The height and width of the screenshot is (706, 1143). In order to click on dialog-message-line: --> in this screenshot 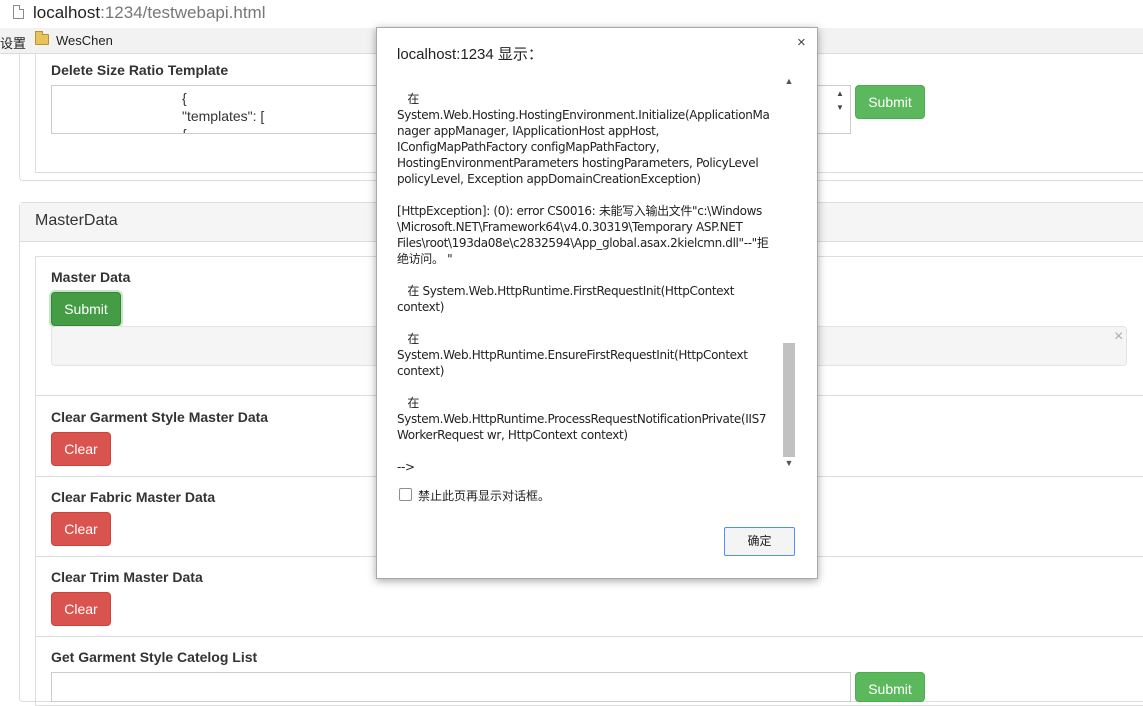, I will do `click(406, 466)`.